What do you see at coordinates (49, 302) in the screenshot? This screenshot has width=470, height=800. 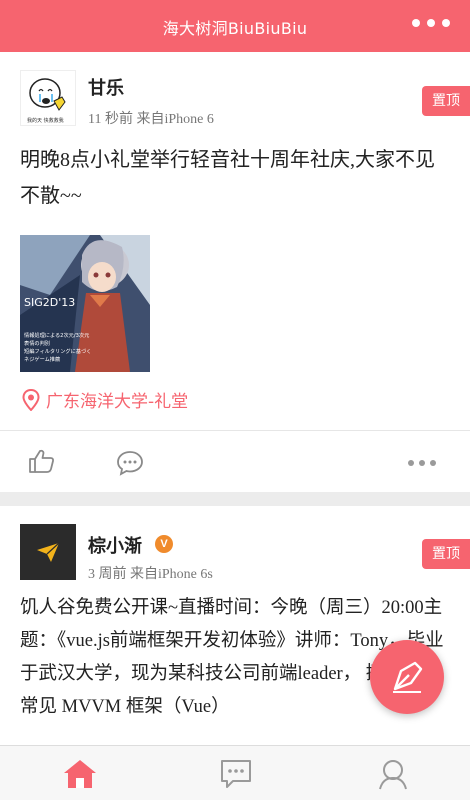 I see `image-headline: SIG2D'13` at bounding box center [49, 302].